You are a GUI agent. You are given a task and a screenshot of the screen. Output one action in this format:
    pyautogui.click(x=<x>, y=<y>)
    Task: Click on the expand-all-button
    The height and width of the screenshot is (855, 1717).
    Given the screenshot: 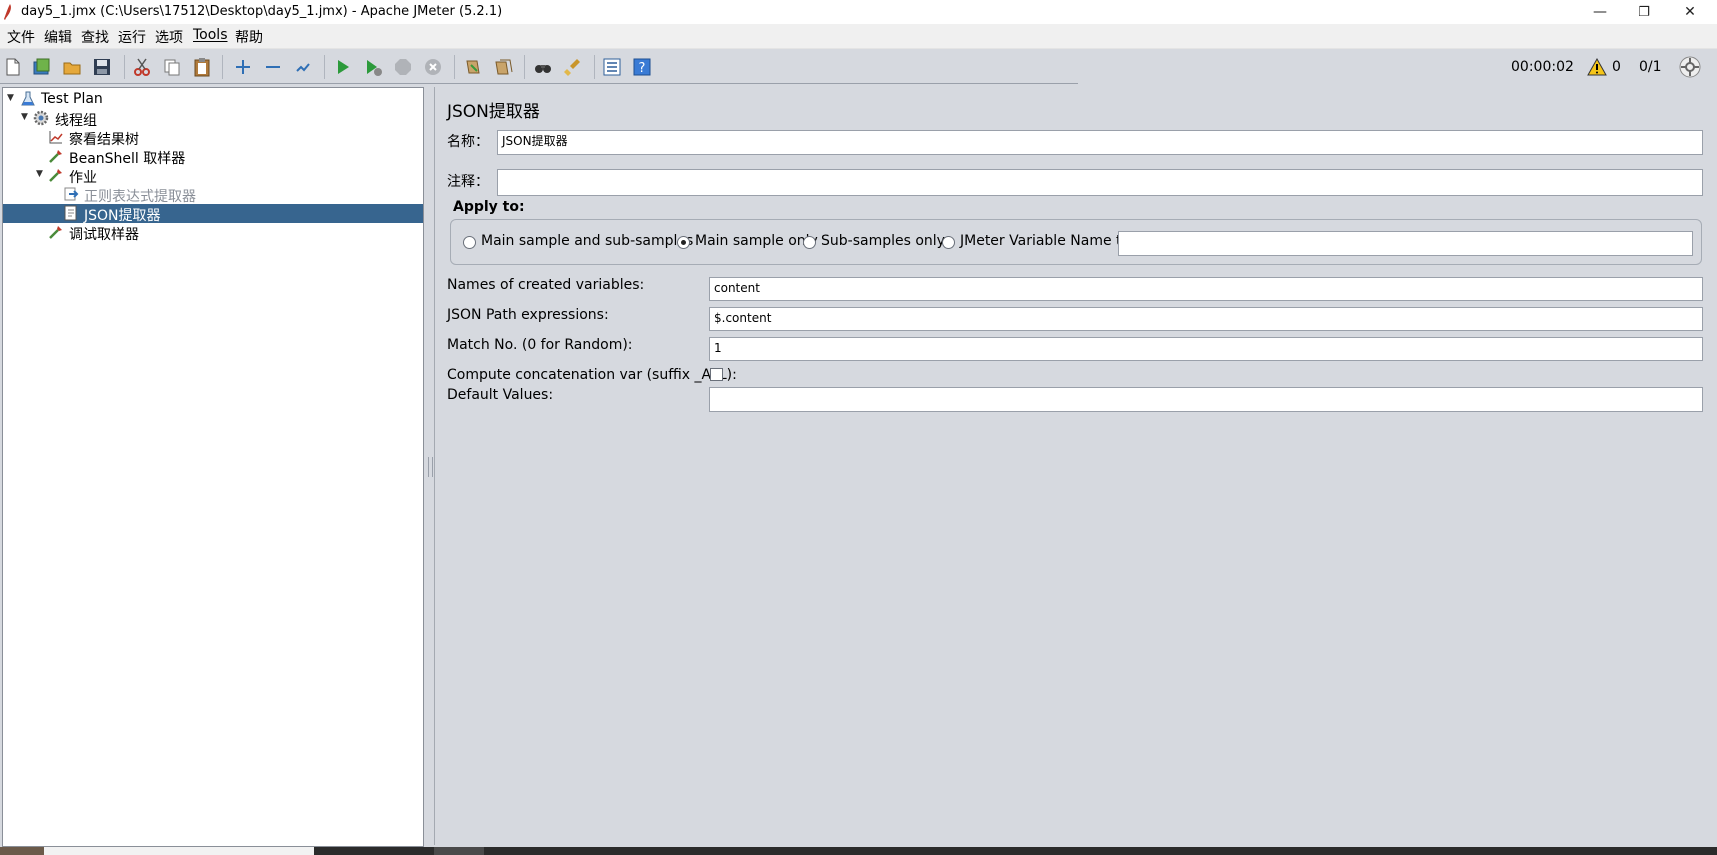 What is the action you would take?
    pyautogui.click(x=243, y=67)
    